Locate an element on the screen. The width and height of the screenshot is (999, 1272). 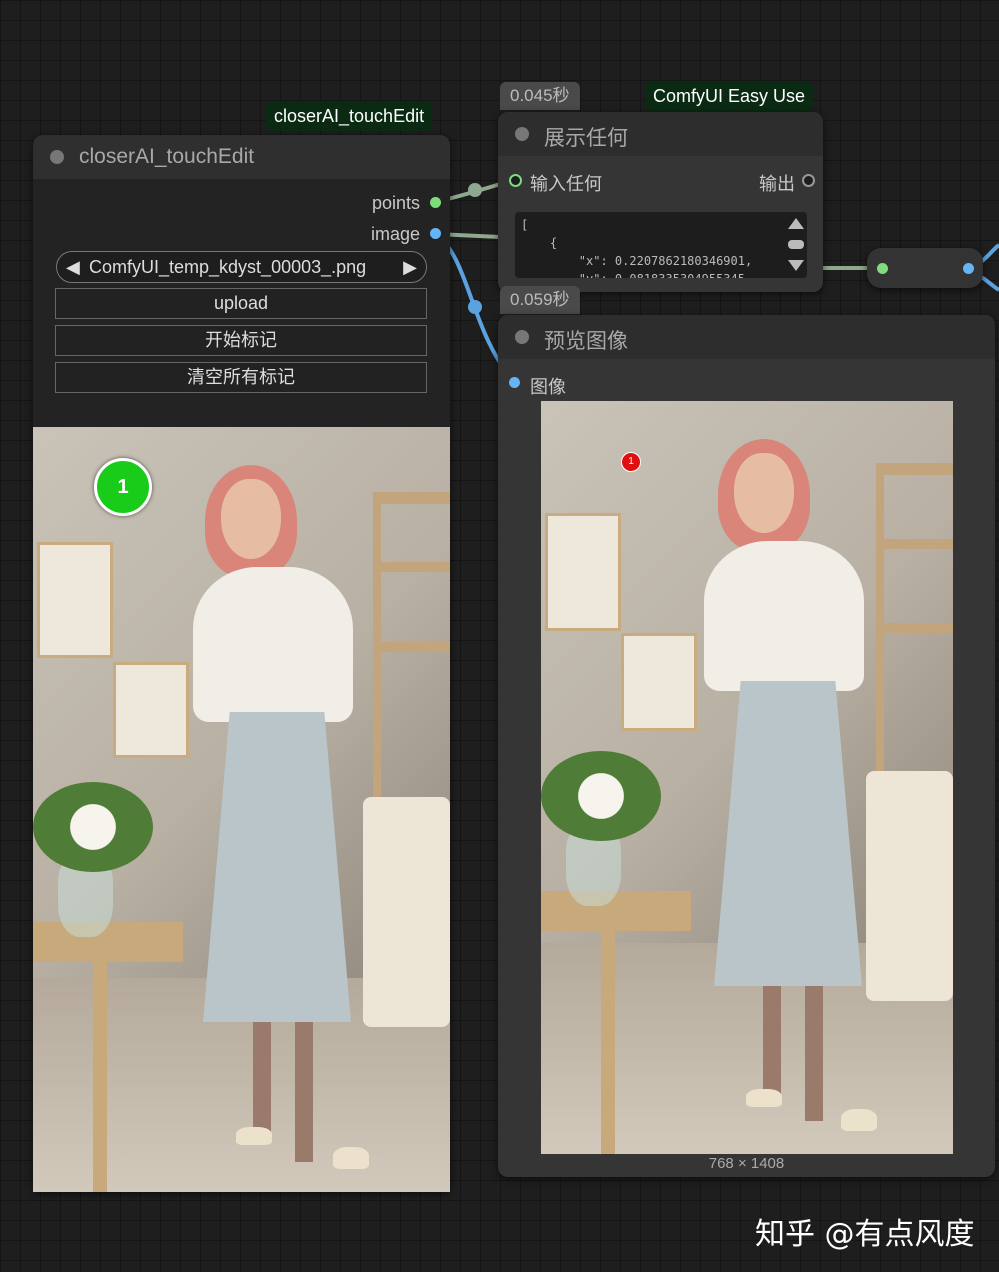
preview-marker: 1 is located at coordinates (631, 462).